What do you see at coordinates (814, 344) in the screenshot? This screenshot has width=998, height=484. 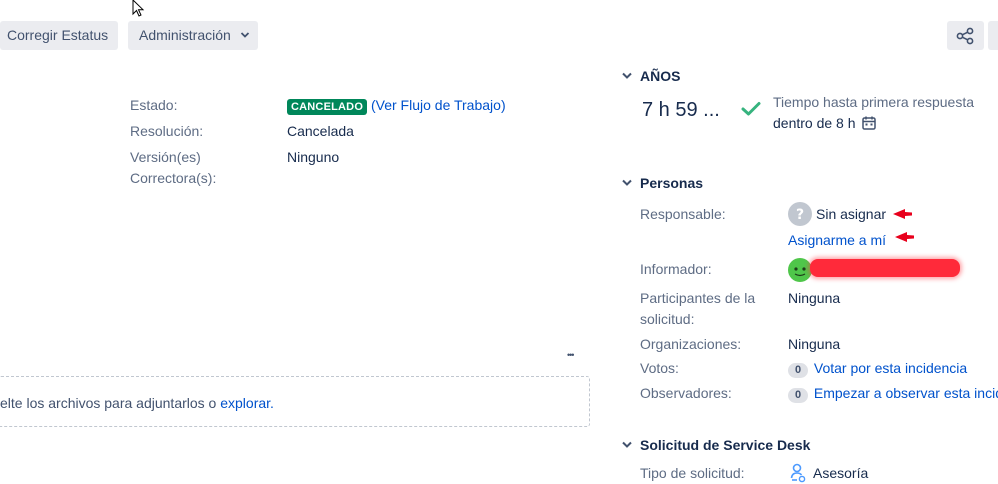 I see `organizations-value: Ninguna` at bounding box center [814, 344].